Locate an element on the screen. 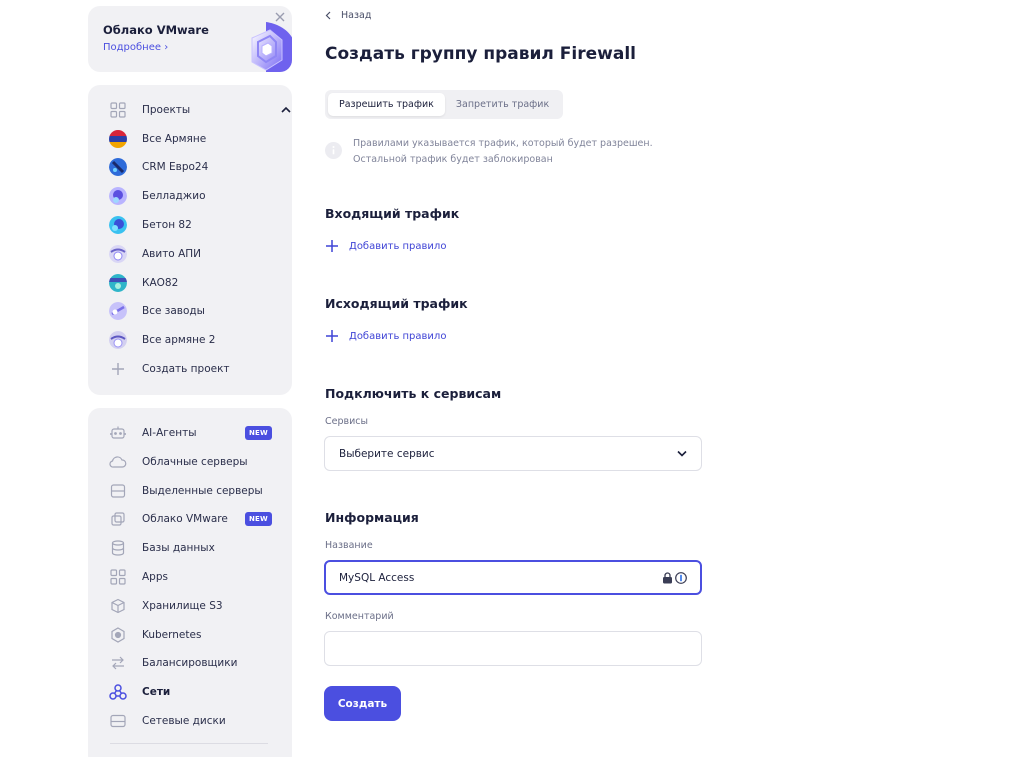 The width and height of the screenshot is (1027, 757). sidebar-item-label: AI-Агенты is located at coordinates (169, 433).